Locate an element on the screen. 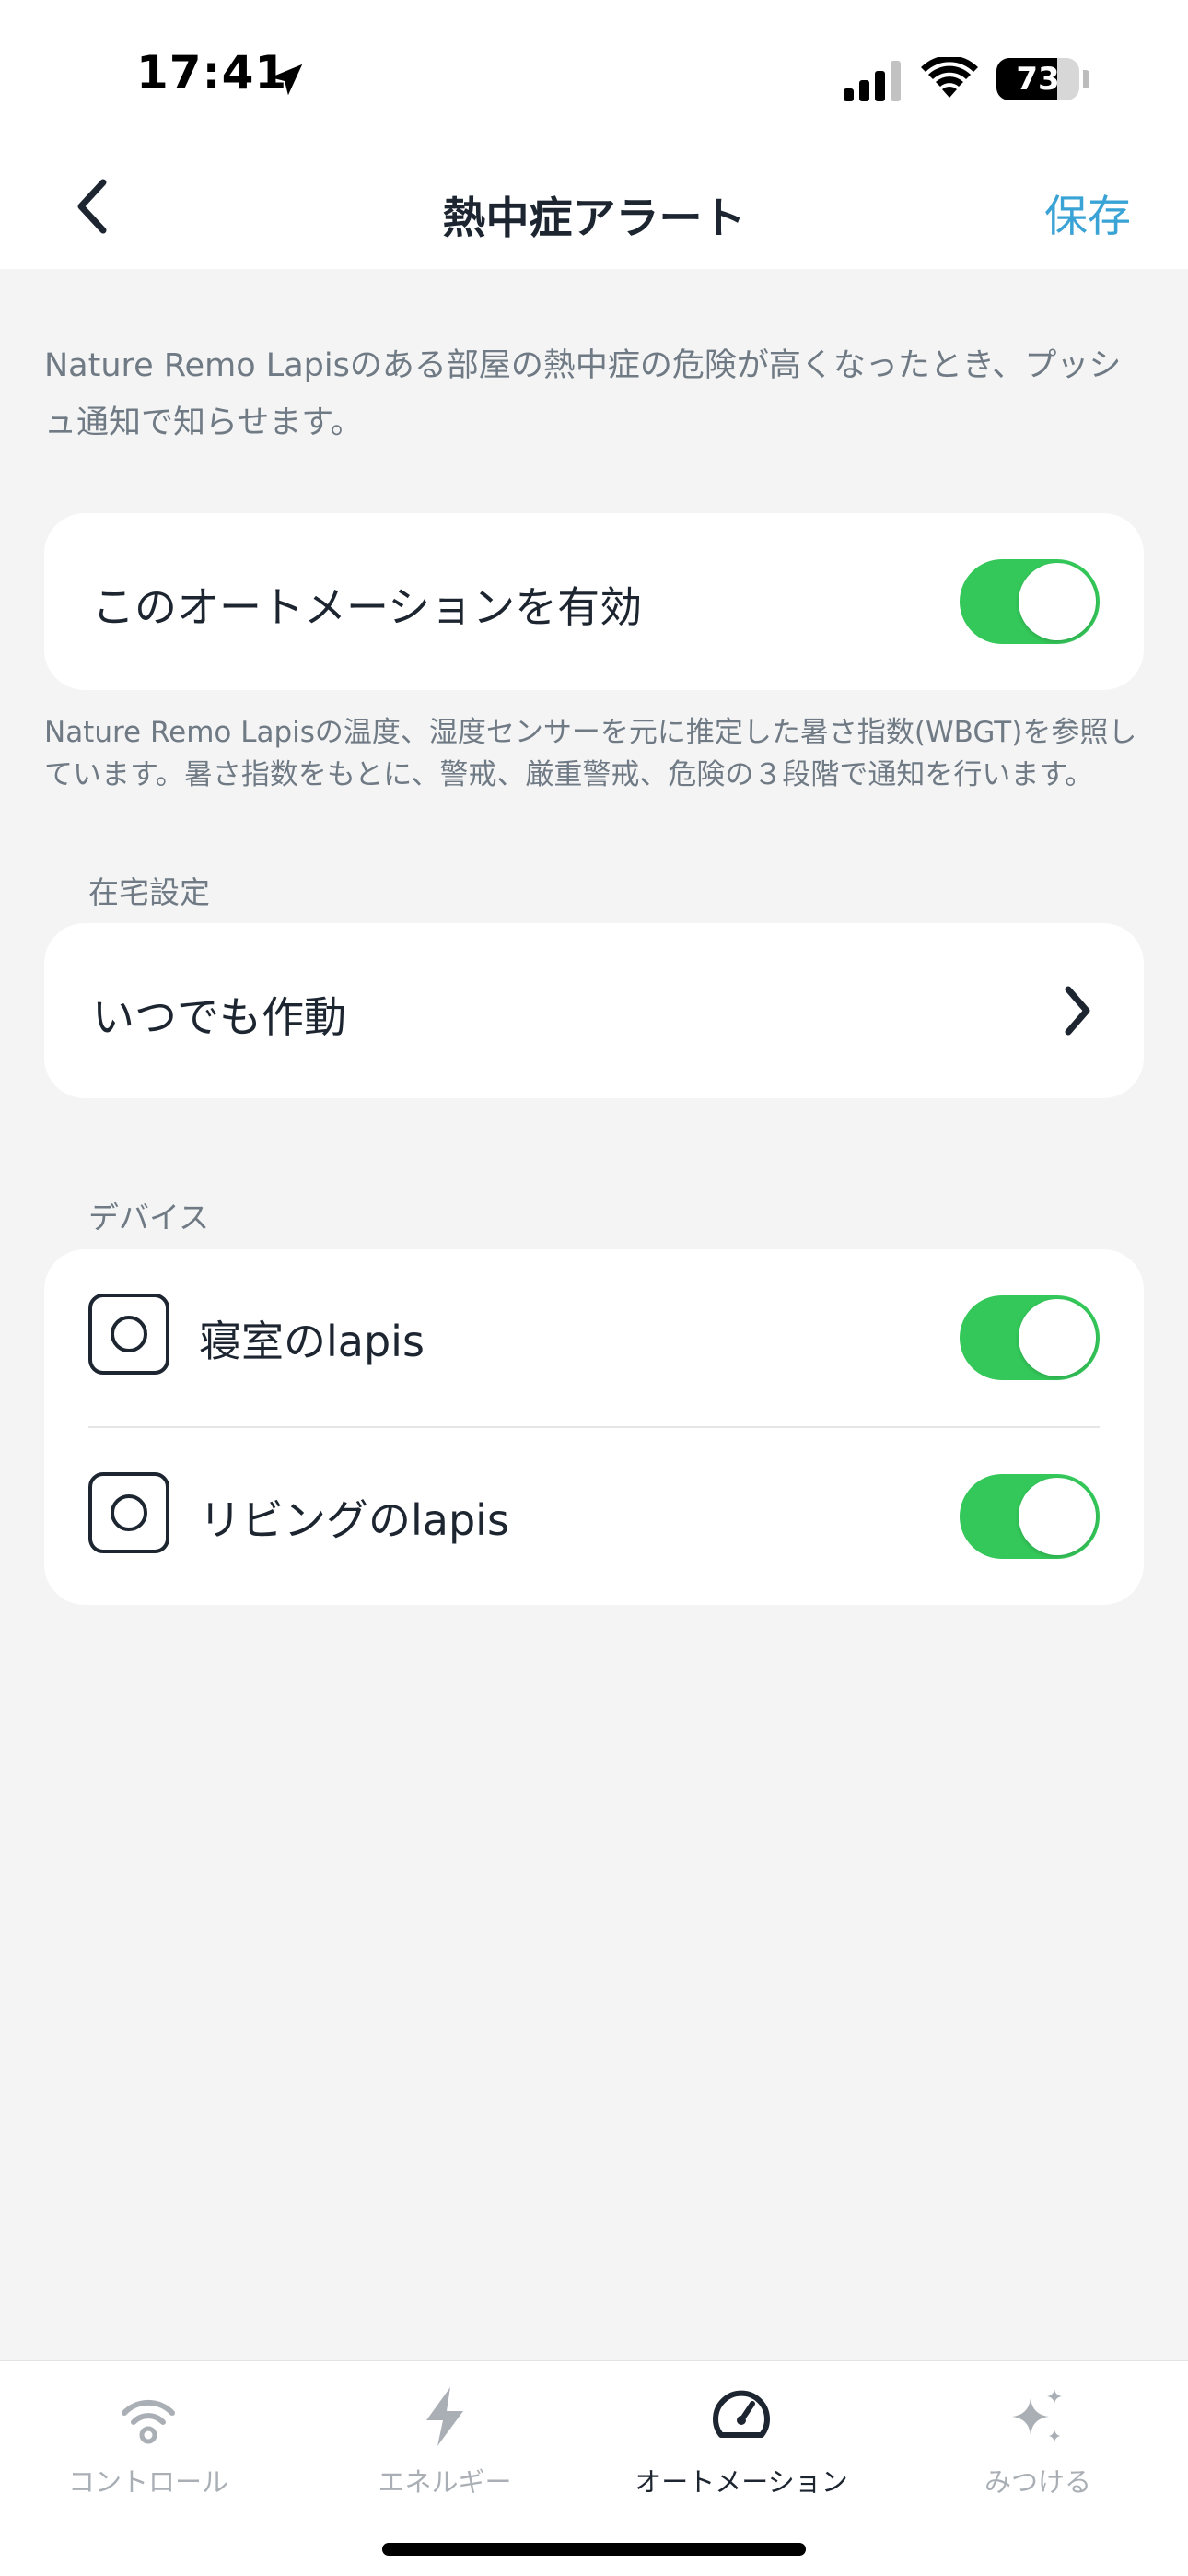 The width and height of the screenshot is (1188, 2576). tab-label: オートメーション is located at coordinates (741, 2482).